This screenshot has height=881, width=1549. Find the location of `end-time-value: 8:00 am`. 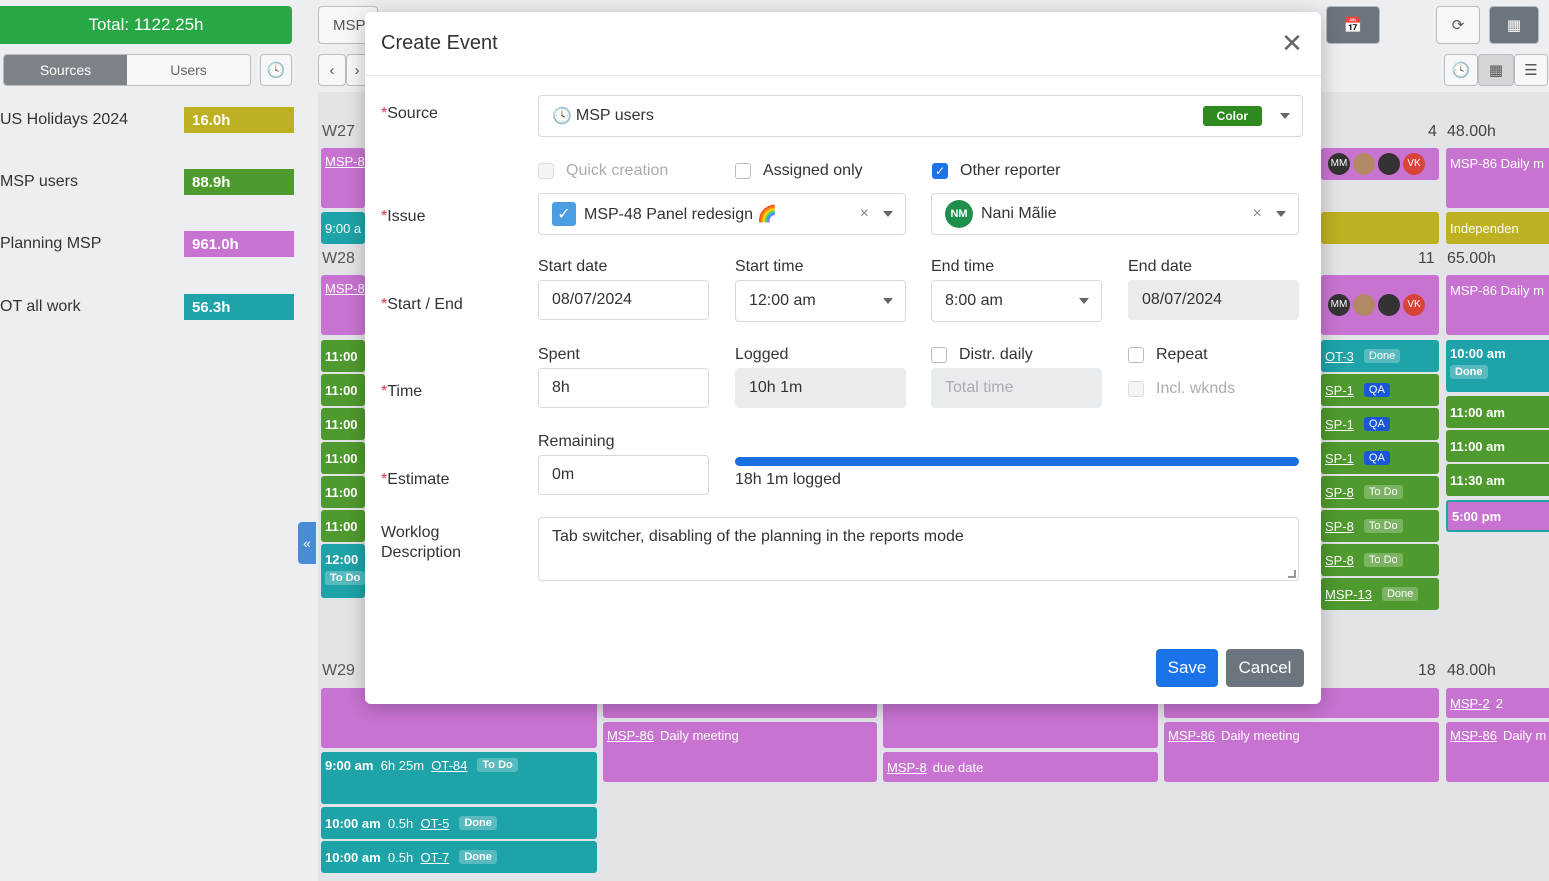

end-time-value: 8:00 am is located at coordinates (974, 300).